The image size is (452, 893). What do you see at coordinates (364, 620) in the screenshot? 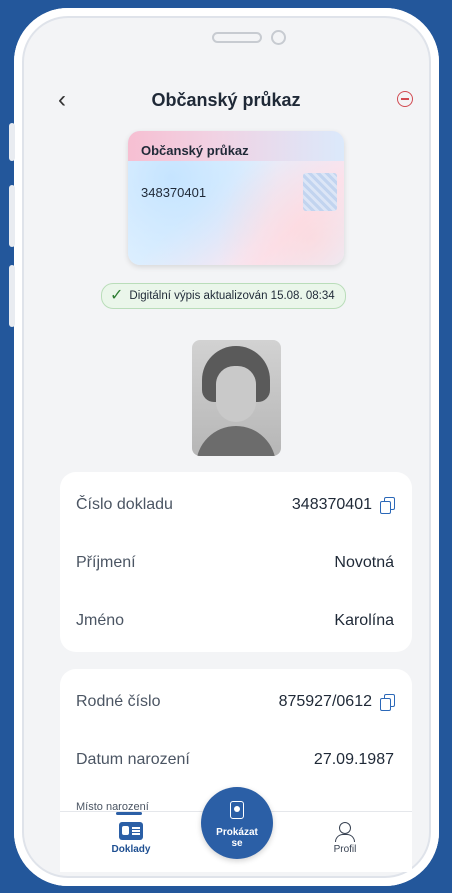
I see `field-value: Karolína` at bounding box center [364, 620].